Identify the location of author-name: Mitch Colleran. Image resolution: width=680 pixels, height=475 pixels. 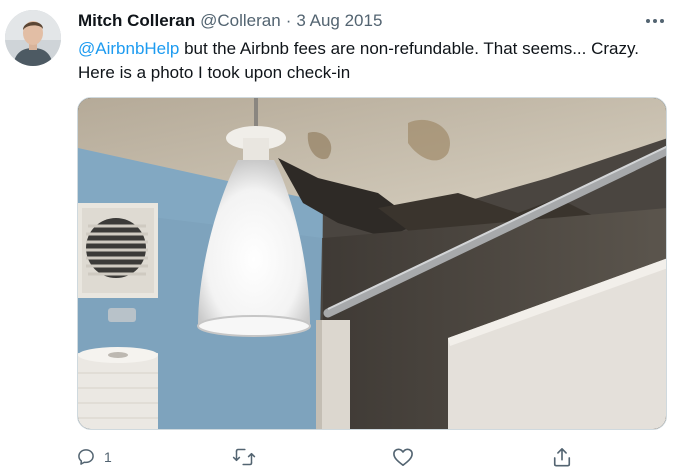
(136, 21).